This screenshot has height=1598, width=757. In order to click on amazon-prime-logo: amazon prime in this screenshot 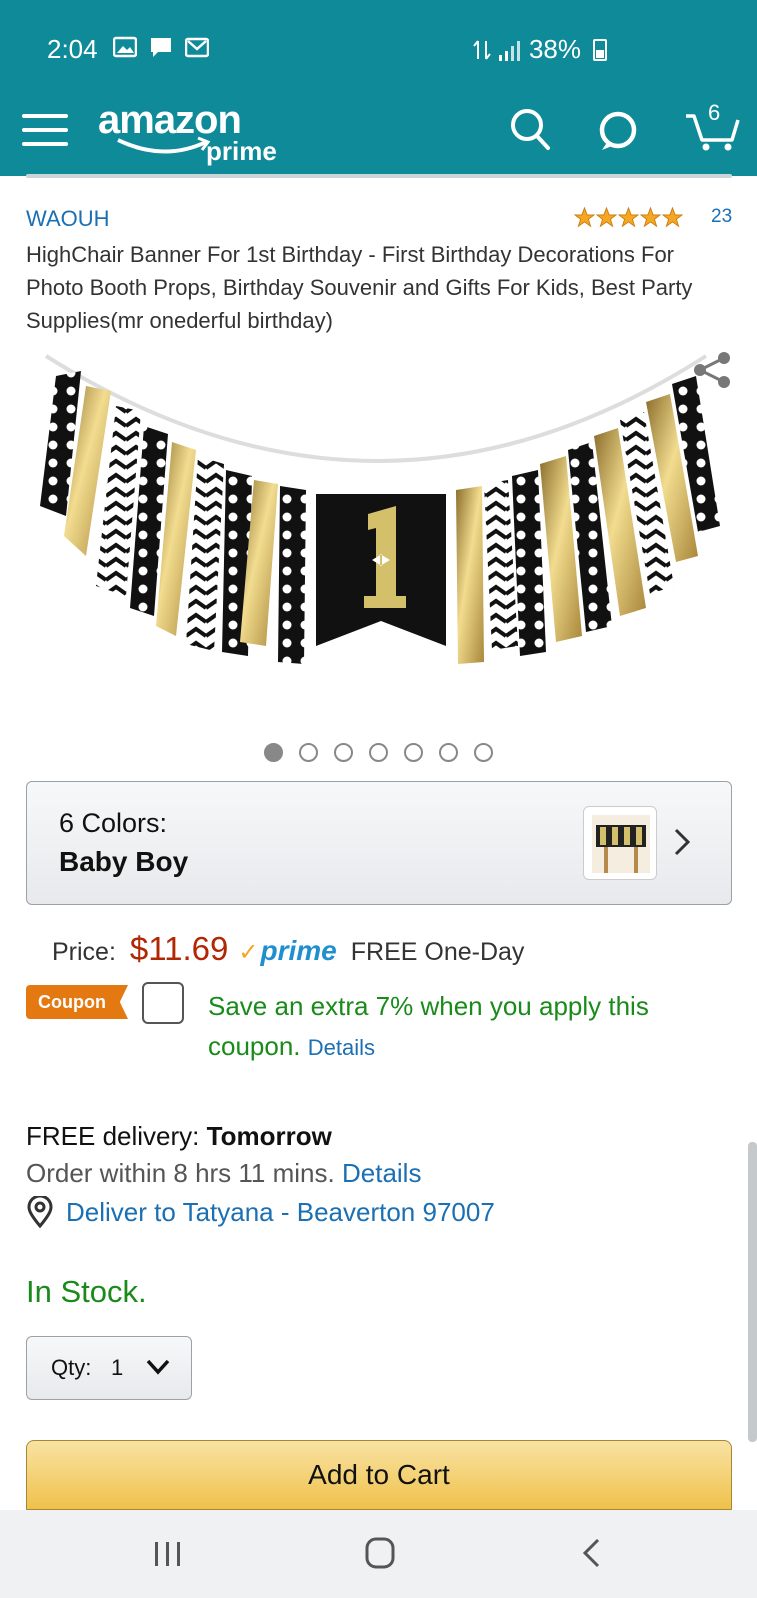, I will do `click(187, 132)`.